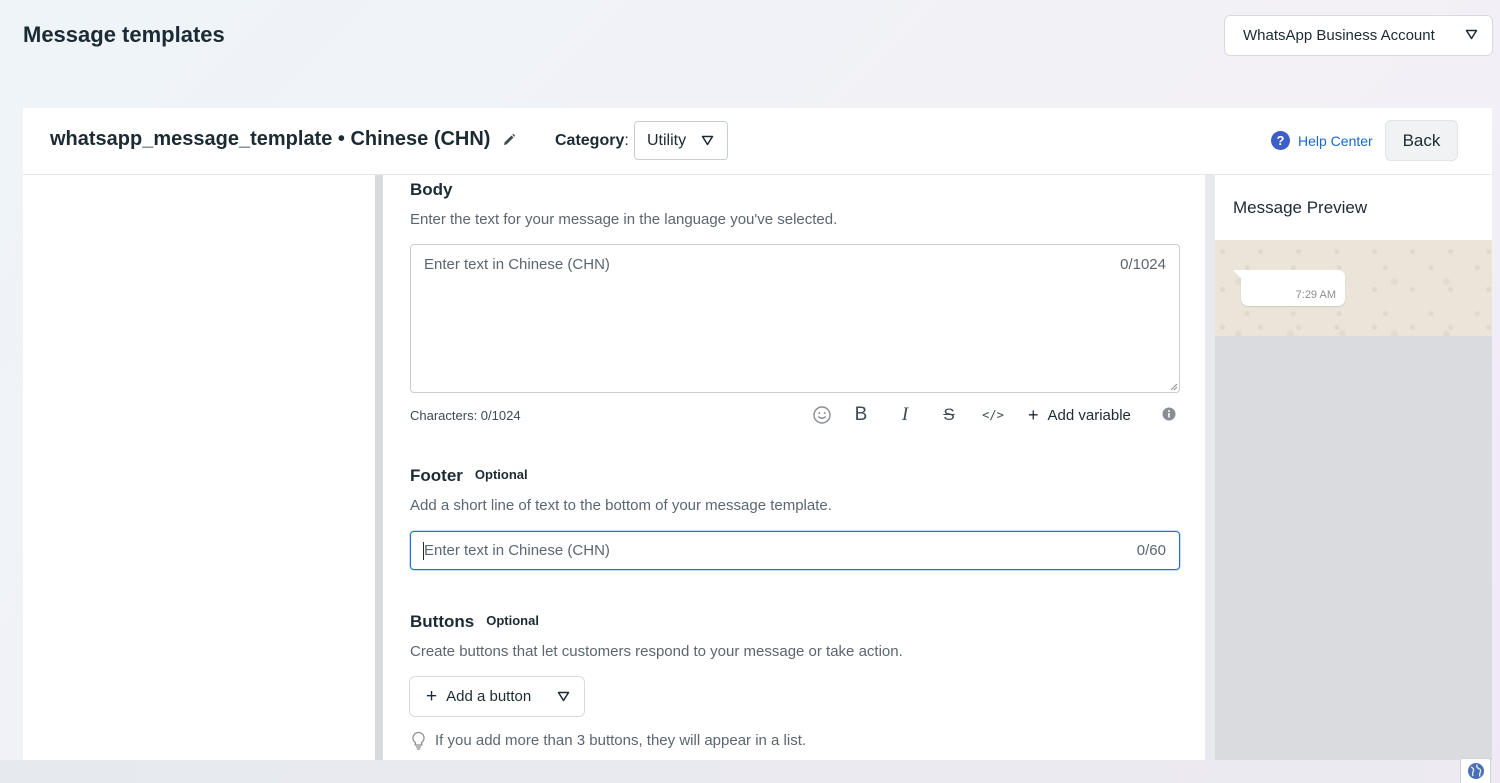 The width and height of the screenshot is (1500, 783). I want to click on preview-message-bubble: 7:29 AM, so click(1289, 288).